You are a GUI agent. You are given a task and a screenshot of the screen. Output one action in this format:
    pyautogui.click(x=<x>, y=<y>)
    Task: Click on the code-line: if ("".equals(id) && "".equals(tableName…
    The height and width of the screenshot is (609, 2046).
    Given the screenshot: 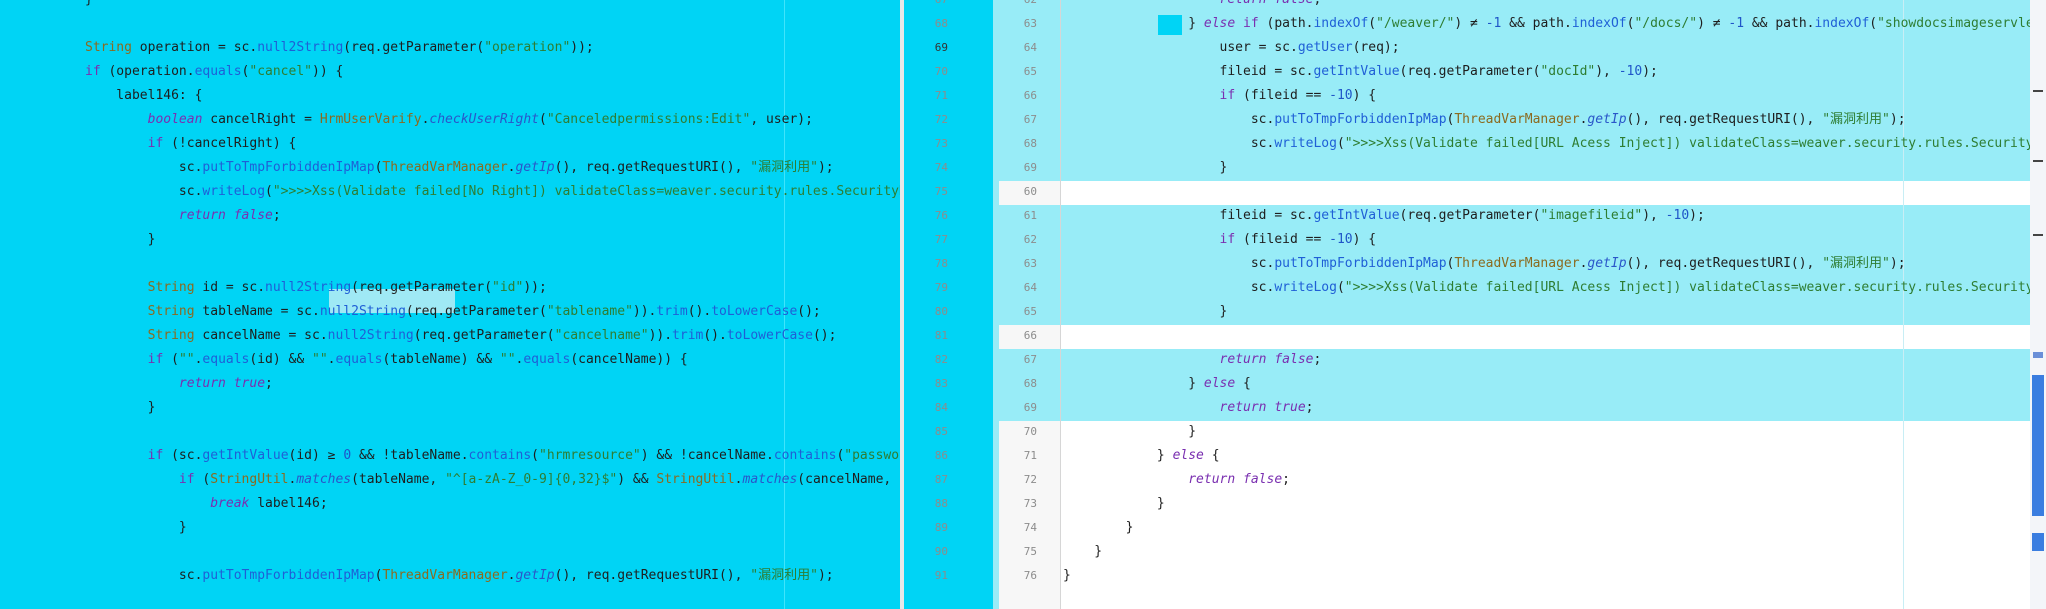 What is the action you would take?
    pyautogui.click(x=386, y=360)
    